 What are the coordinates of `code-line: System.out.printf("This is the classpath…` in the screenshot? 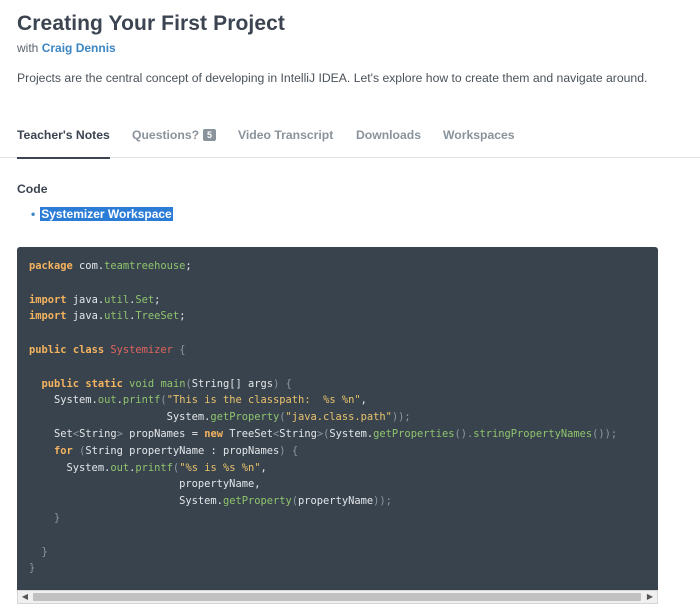 It's located at (198, 400).